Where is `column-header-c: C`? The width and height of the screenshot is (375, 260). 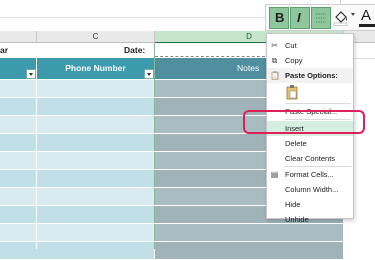
column-header-c: C is located at coordinates (96, 37).